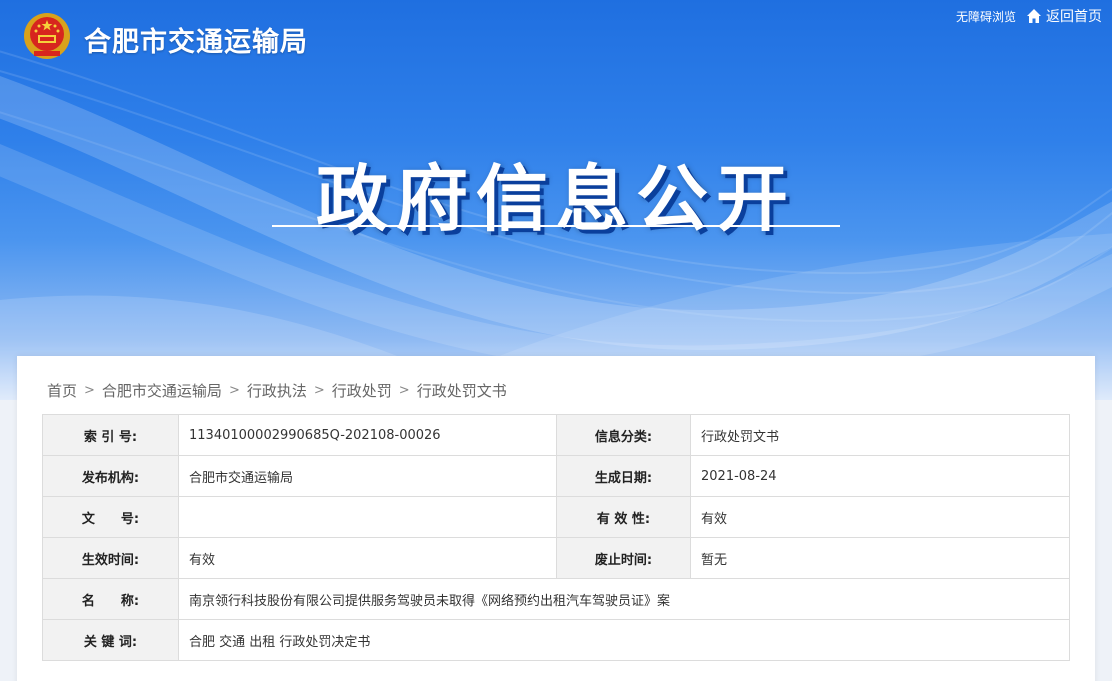  What do you see at coordinates (1034, 16) in the screenshot?
I see `home-icon` at bounding box center [1034, 16].